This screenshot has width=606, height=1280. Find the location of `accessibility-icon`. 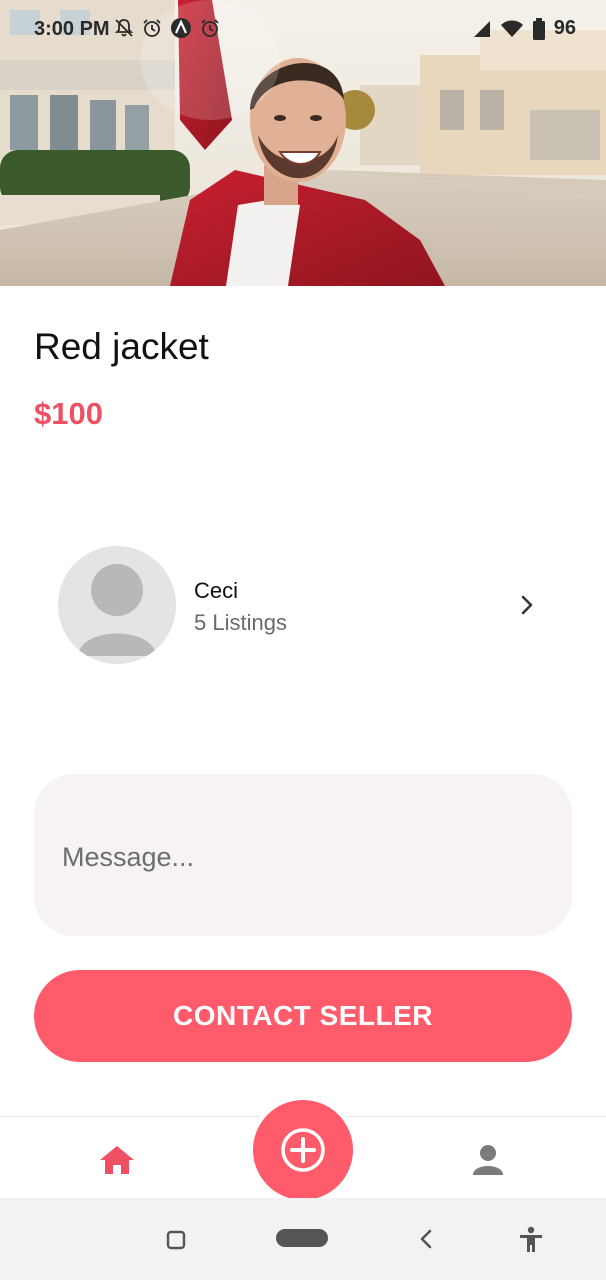

accessibility-icon is located at coordinates (531, 1240).